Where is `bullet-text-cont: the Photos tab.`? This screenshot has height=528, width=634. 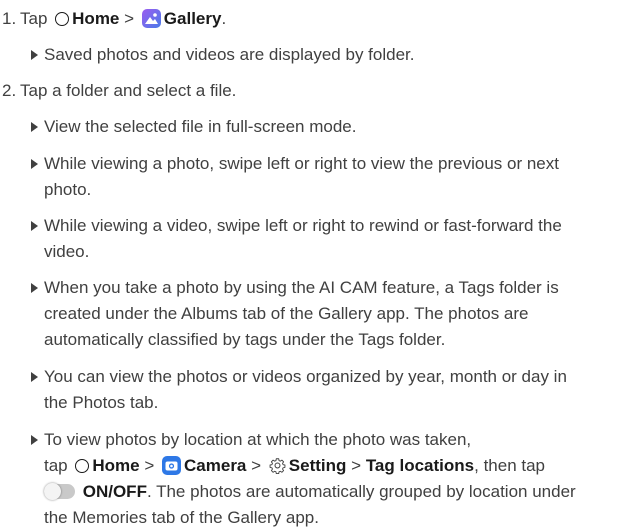
bullet-text-cont: the Photos tab. is located at coordinates (101, 402).